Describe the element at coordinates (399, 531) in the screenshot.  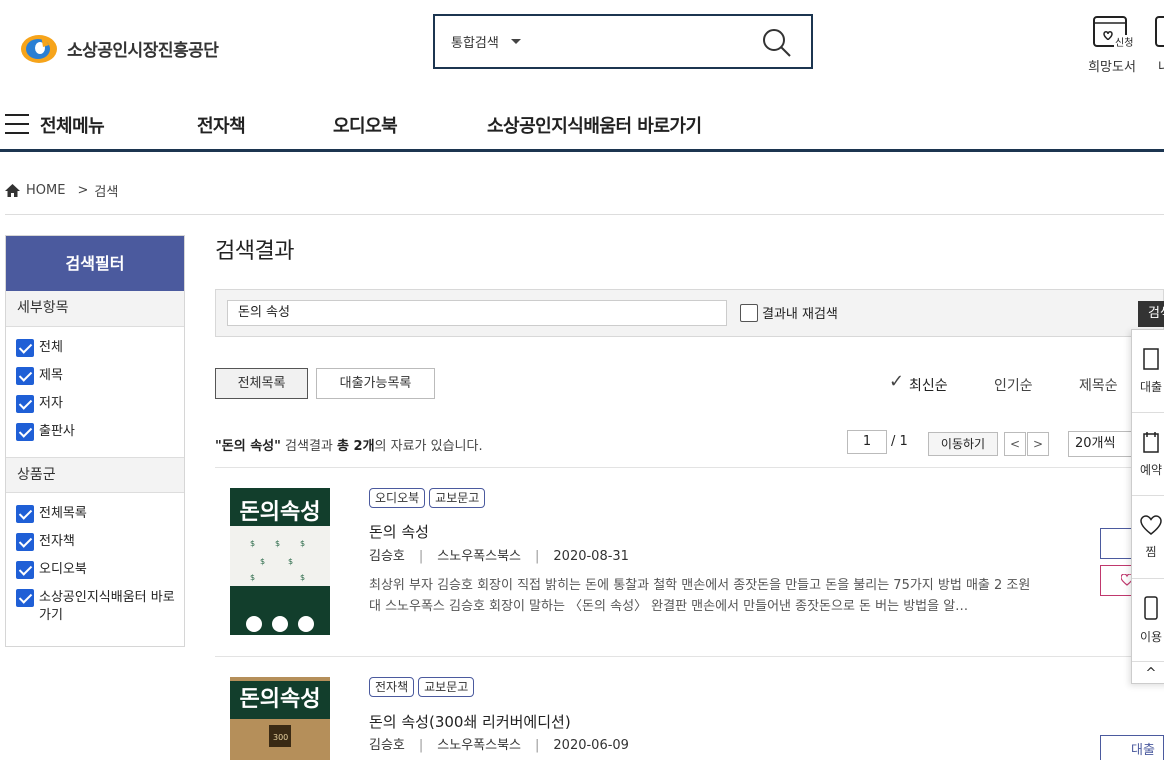
I see `book-title: 돈의 속성` at that location.